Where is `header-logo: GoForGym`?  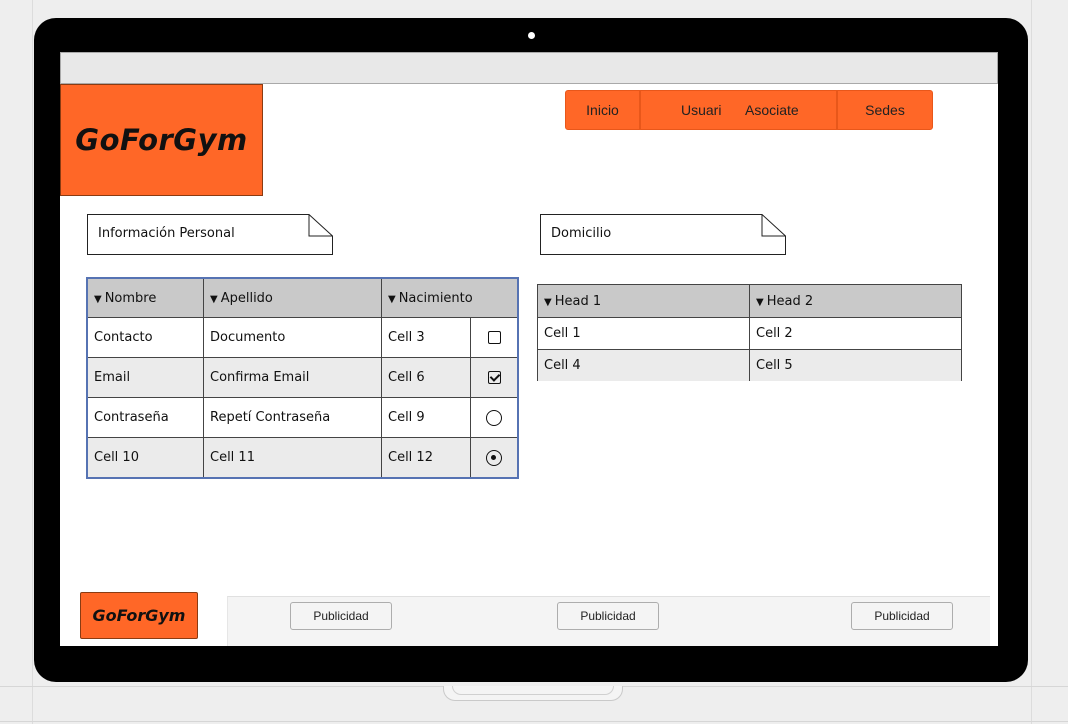
header-logo: GoForGym is located at coordinates (161, 140).